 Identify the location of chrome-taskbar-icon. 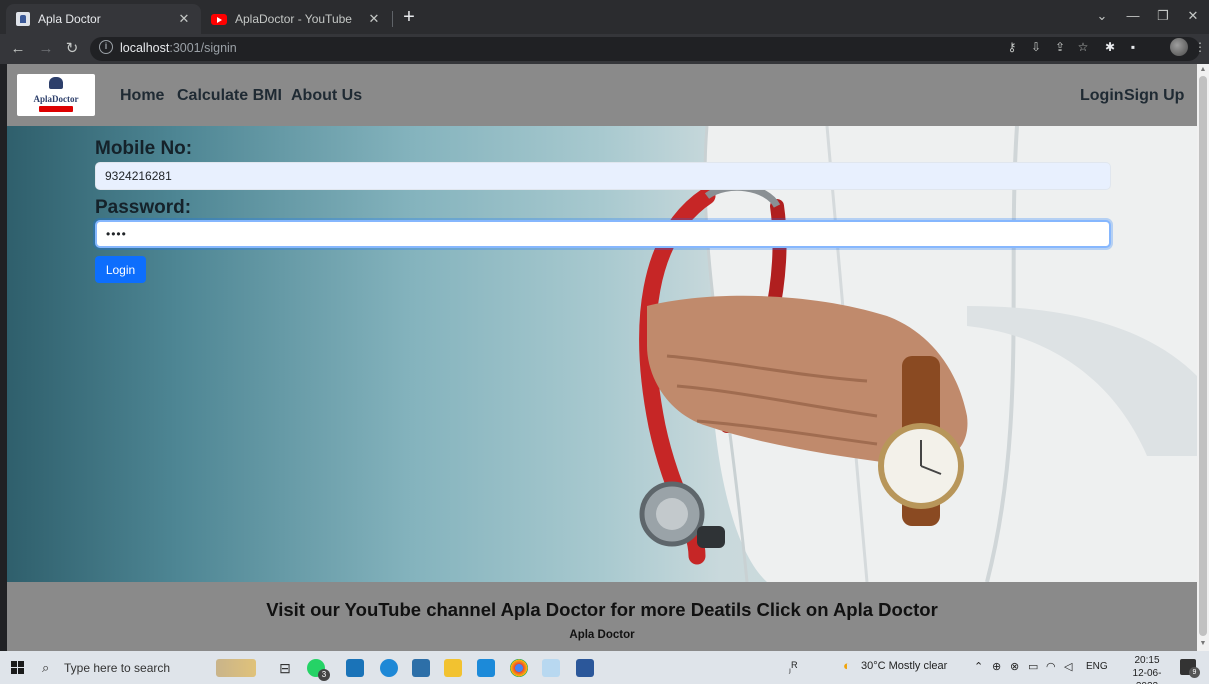
(519, 668).